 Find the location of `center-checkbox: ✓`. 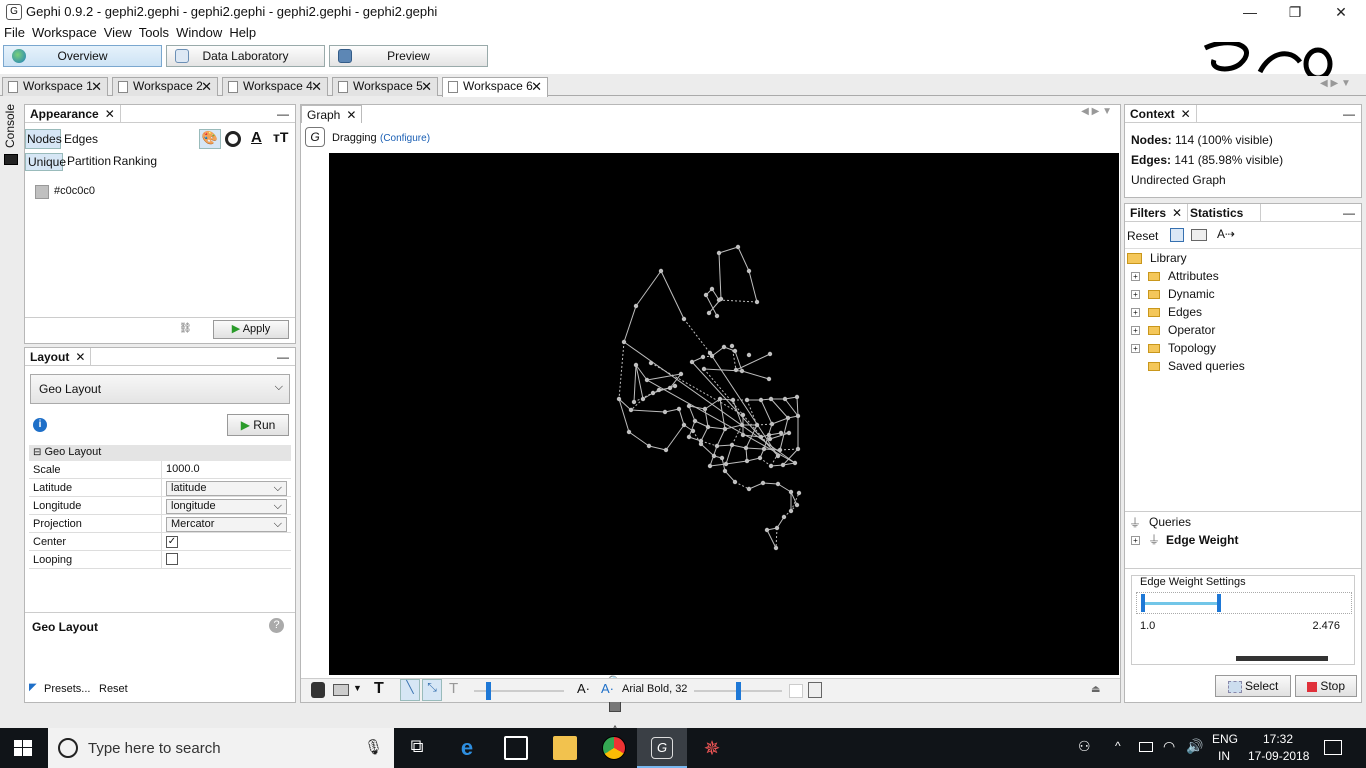

center-checkbox: ✓ is located at coordinates (172, 542).